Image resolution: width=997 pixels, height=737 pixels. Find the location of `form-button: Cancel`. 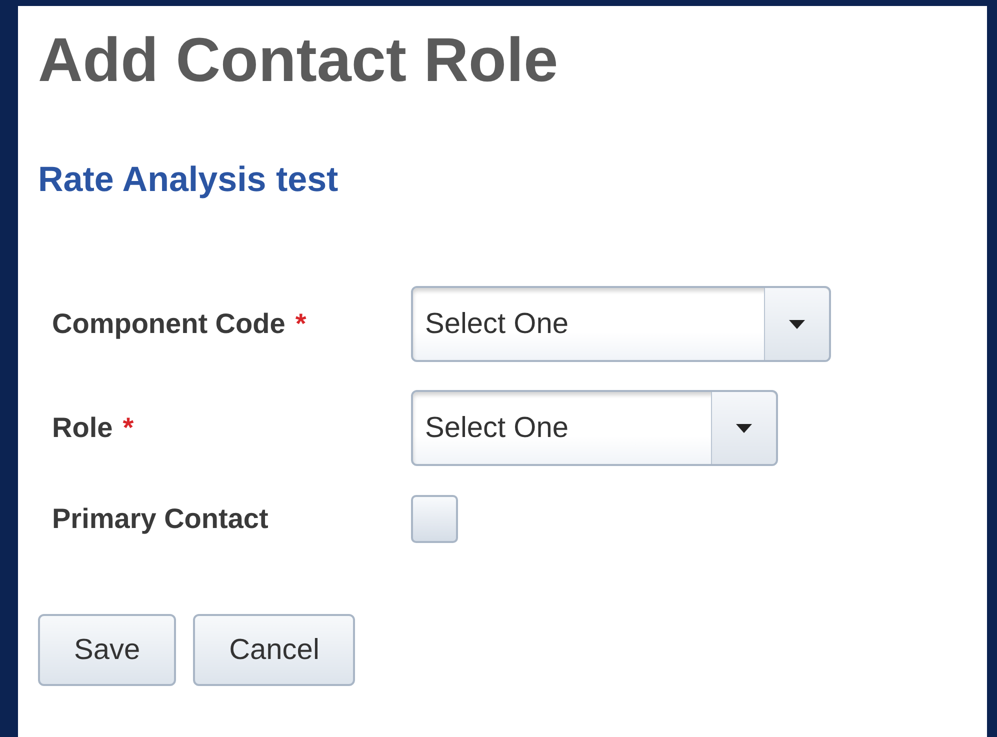

form-button: Cancel is located at coordinates (274, 650).